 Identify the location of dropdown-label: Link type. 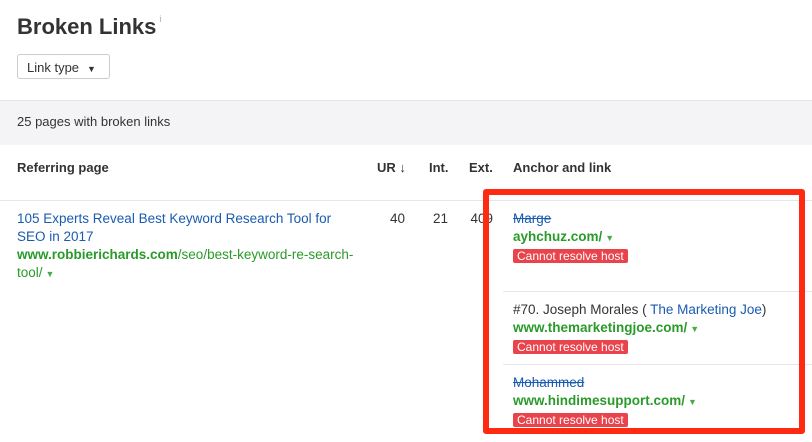
(53, 67).